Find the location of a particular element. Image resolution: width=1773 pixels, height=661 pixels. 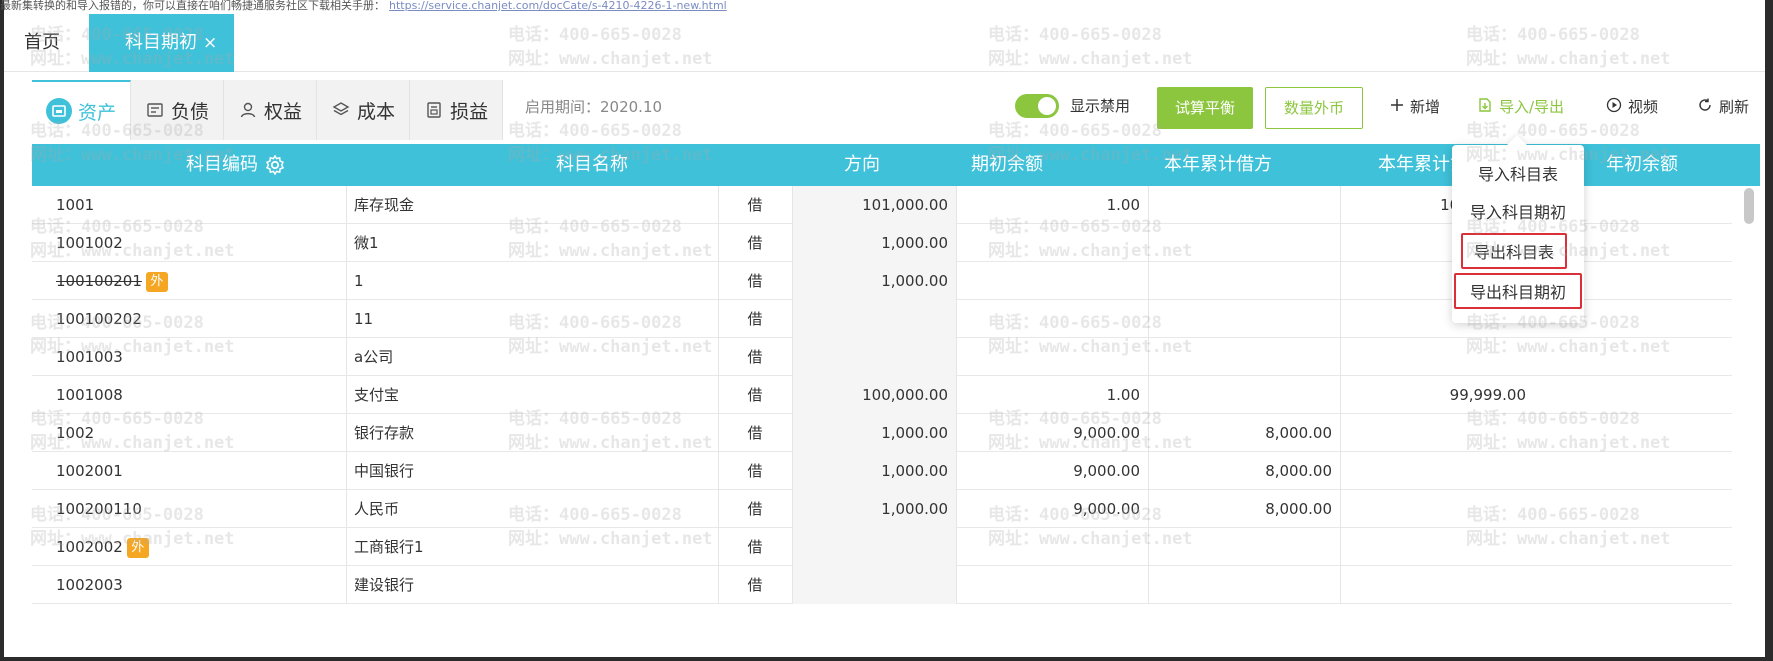

header-opening: 期初余额 is located at coordinates (1007, 164).